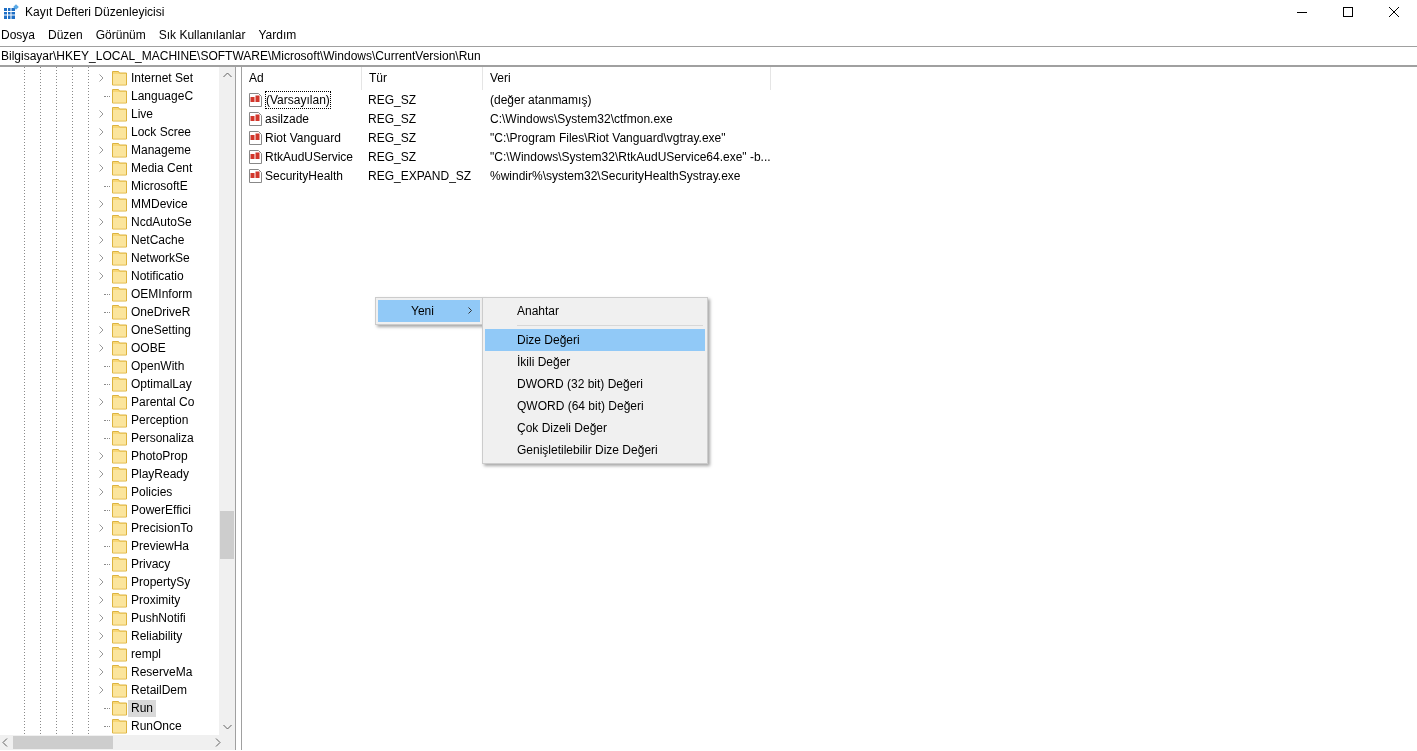  What do you see at coordinates (595, 384) in the screenshot?
I see `menu-item: DWORD (32 bit) Değeri` at bounding box center [595, 384].